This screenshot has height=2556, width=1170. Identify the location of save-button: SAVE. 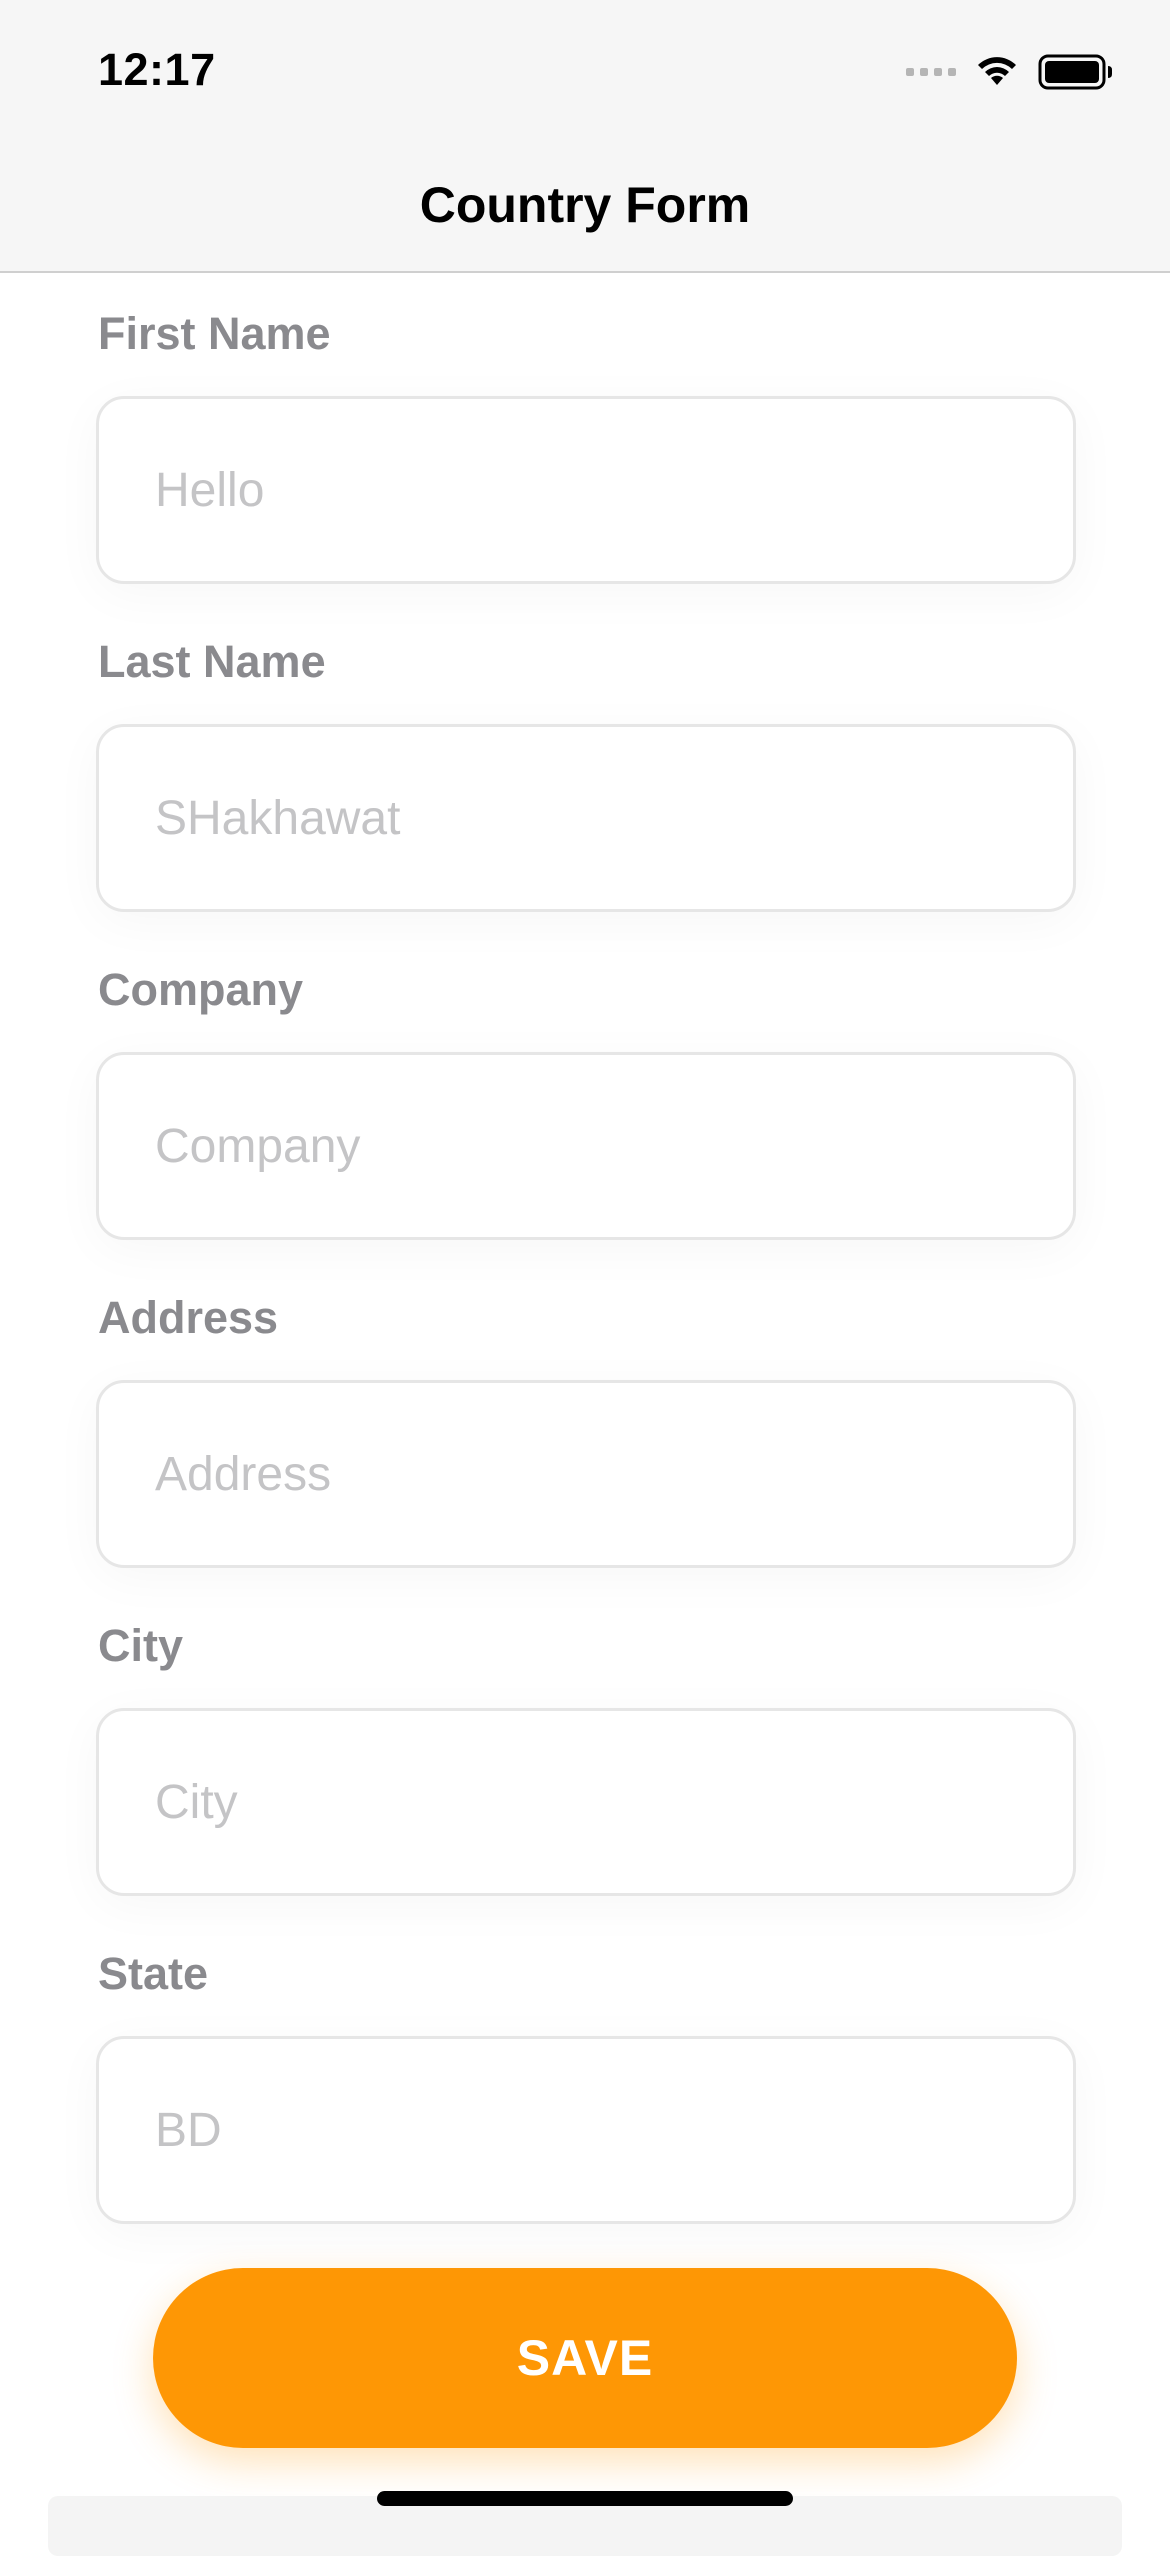
(585, 2358).